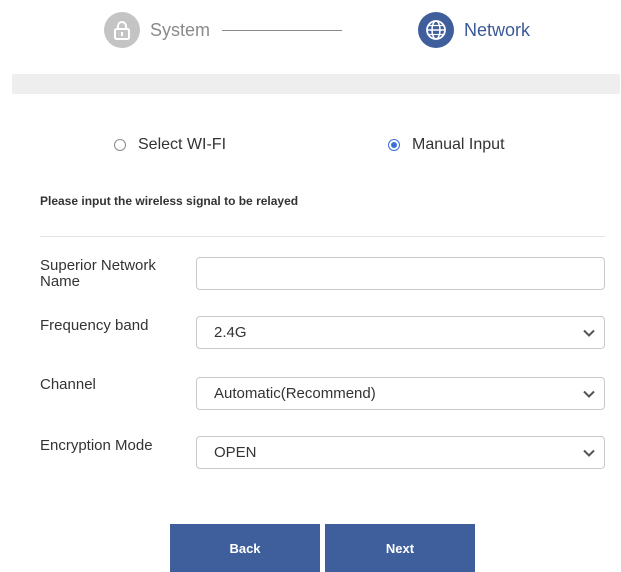  What do you see at coordinates (400, 332) in the screenshot?
I see `frequency-band-select: 2.4G` at bounding box center [400, 332].